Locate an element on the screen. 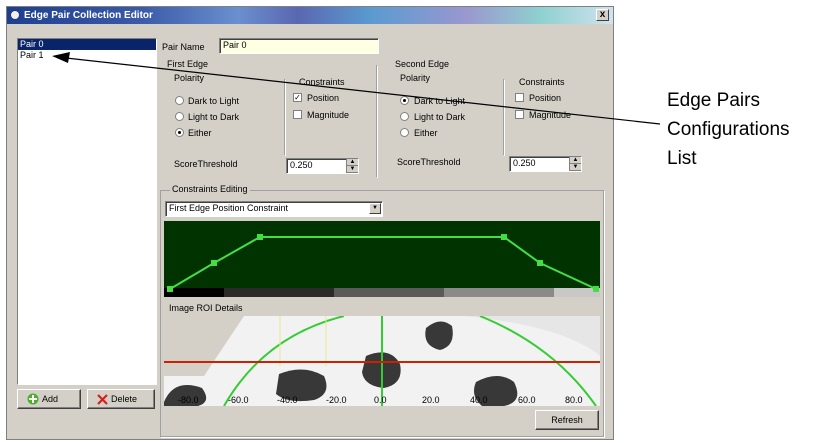  annotation-line: Edge Pairs is located at coordinates (713, 100).